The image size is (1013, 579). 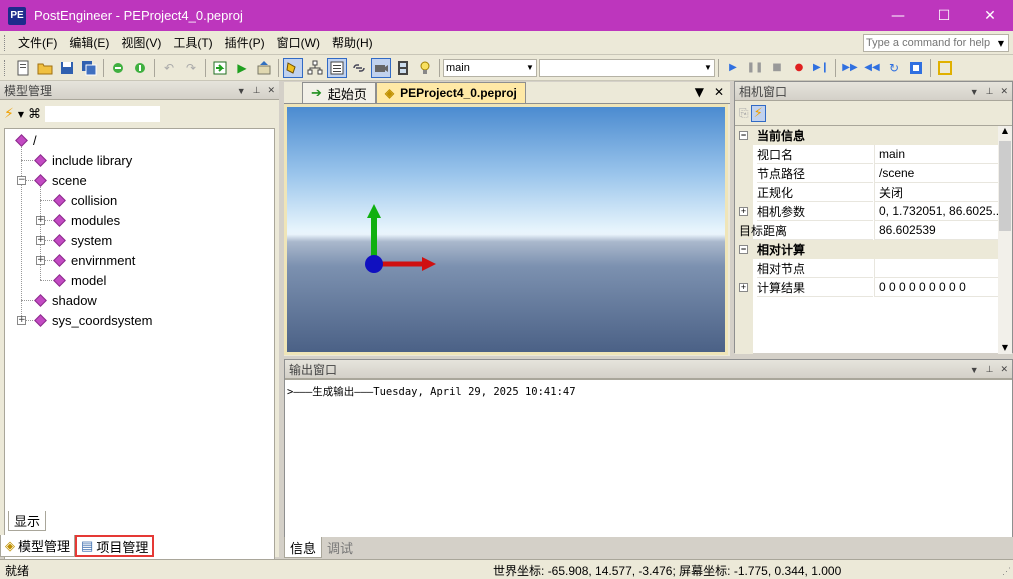 What do you see at coordinates (990, 15) in the screenshot?
I see `close-button: ✕` at bounding box center [990, 15].